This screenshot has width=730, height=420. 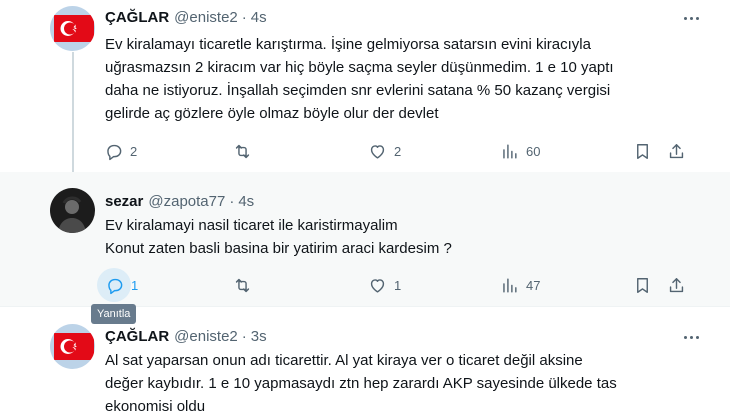 What do you see at coordinates (155, 406) in the screenshot?
I see `tweet-text-line: ekonomisi oldu` at bounding box center [155, 406].